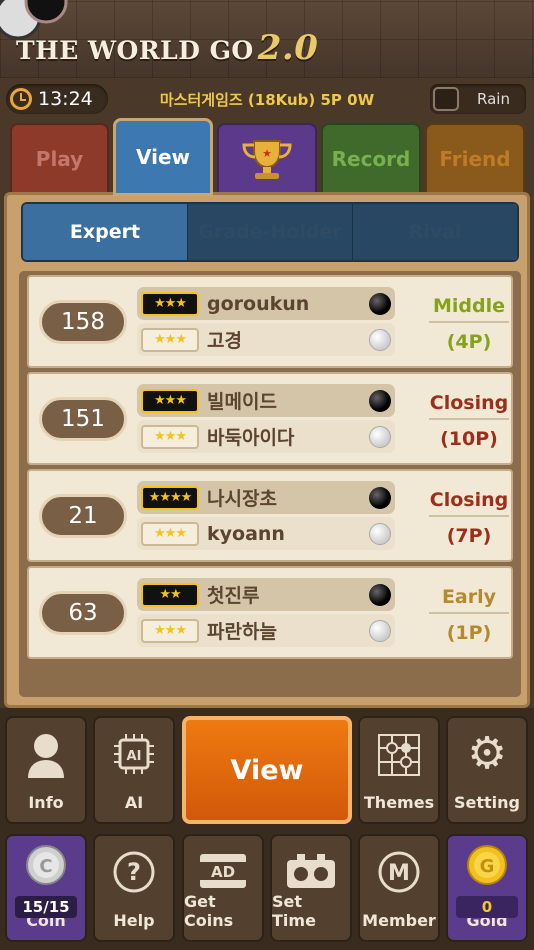  I want to click on player-name: goroukun, so click(258, 303).